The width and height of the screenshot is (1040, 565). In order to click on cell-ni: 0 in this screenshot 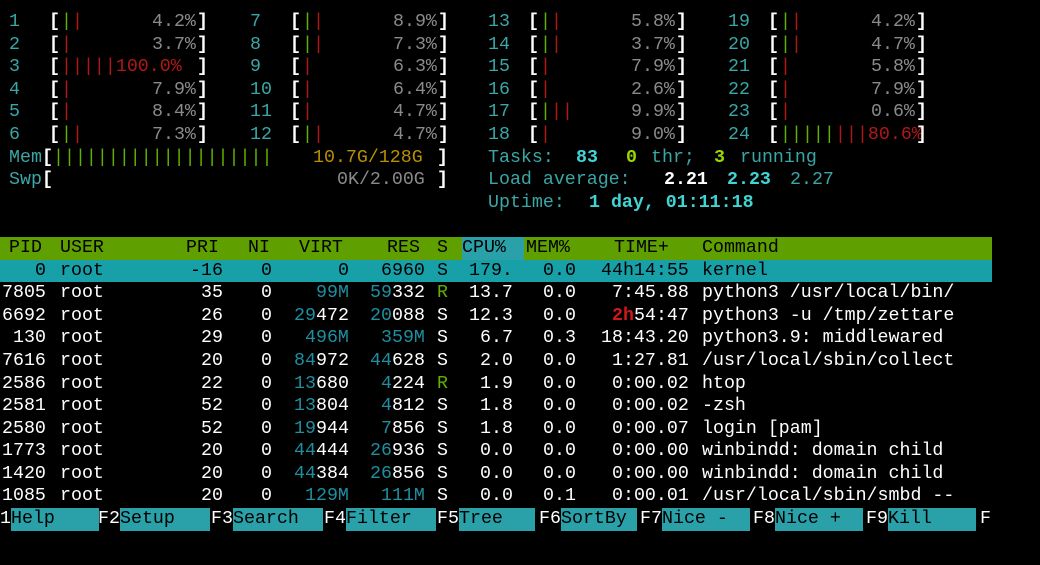, I will do `click(266, 428)`.